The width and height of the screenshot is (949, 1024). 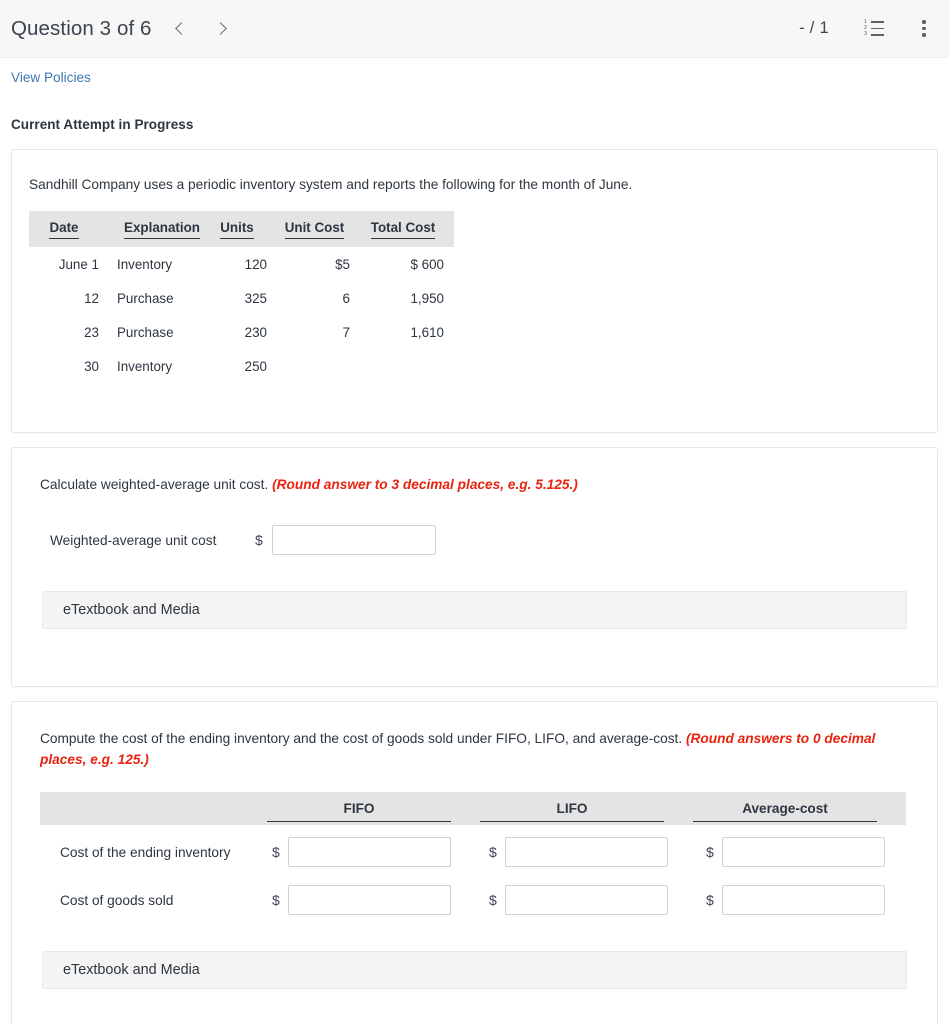 I want to click on ending-inventory-lifo-input, so click(x=586, y=852).